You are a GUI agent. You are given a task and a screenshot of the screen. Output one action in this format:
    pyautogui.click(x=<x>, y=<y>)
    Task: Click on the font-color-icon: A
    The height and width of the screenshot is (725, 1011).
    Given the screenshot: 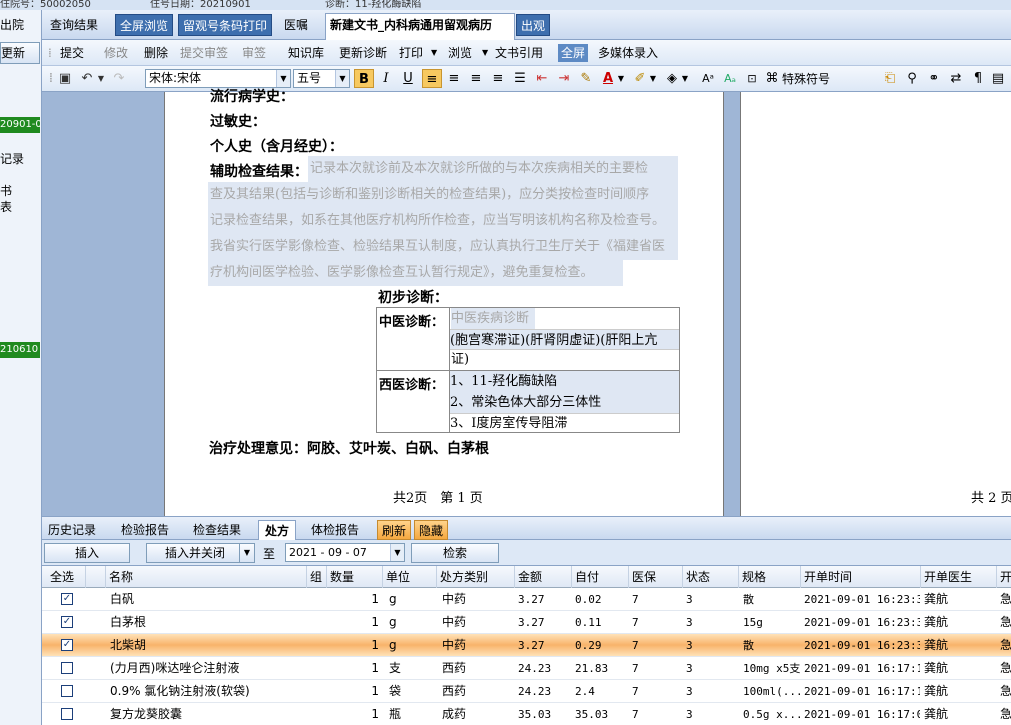 What is the action you would take?
    pyautogui.click(x=608, y=78)
    